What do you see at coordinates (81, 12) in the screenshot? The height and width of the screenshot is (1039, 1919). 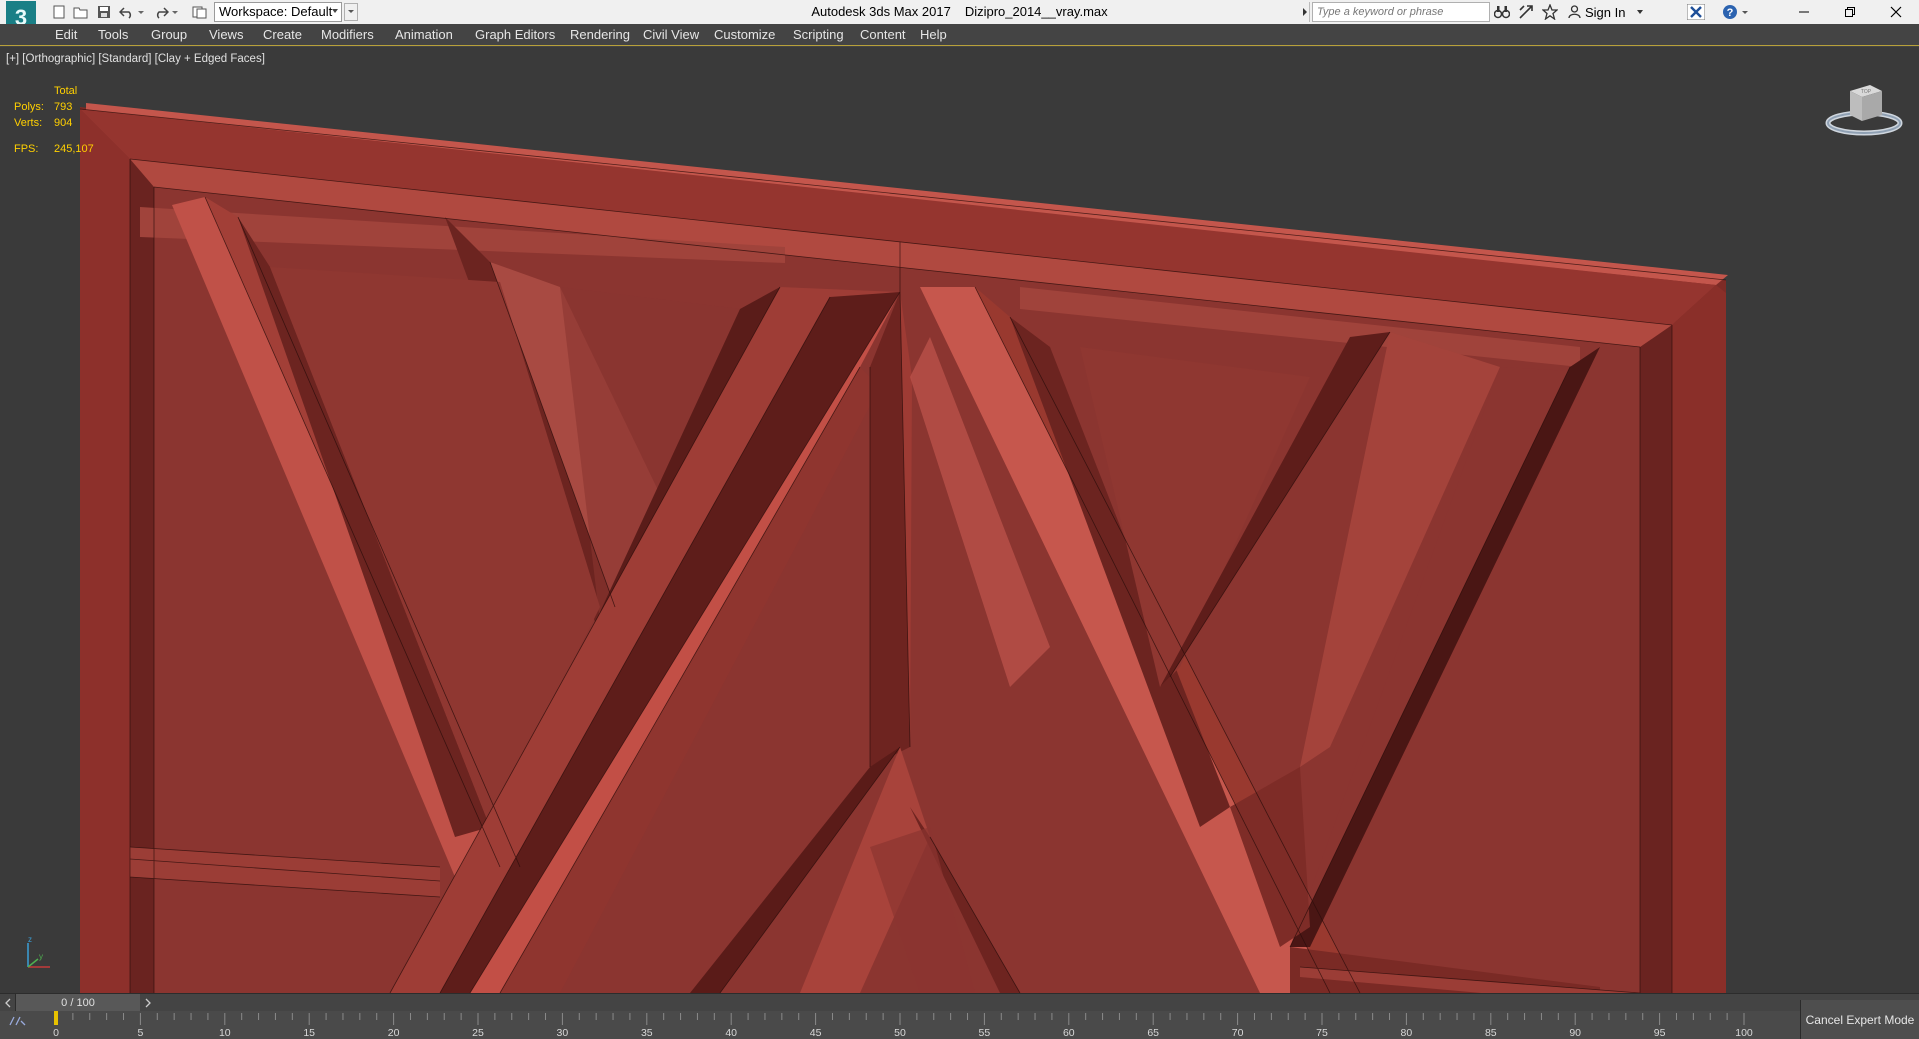 I see `open-folder-icon` at bounding box center [81, 12].